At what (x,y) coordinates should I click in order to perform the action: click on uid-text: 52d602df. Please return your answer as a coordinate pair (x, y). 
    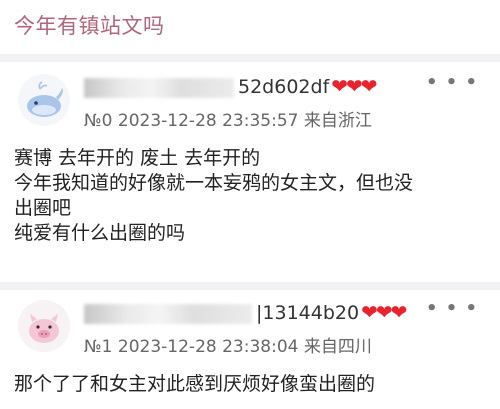
    Looking at the image, I should click on (284, 87).